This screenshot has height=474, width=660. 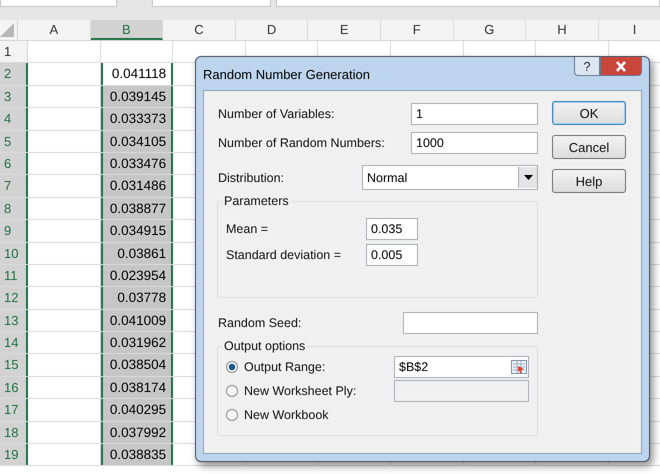 I want to click on row-header: 2, so click(x=14, y=74).